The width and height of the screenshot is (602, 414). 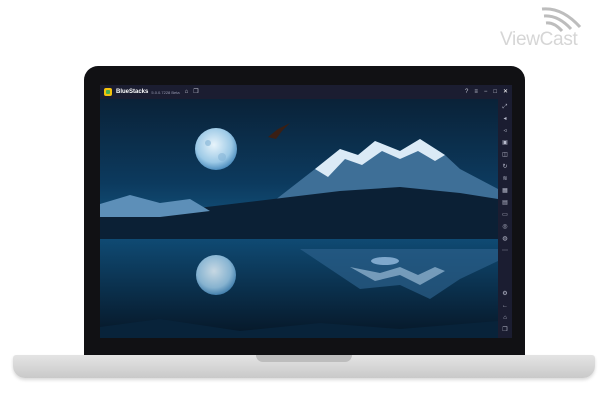 I want to click on macro-icon: ▦, so click(x=505, y=191).